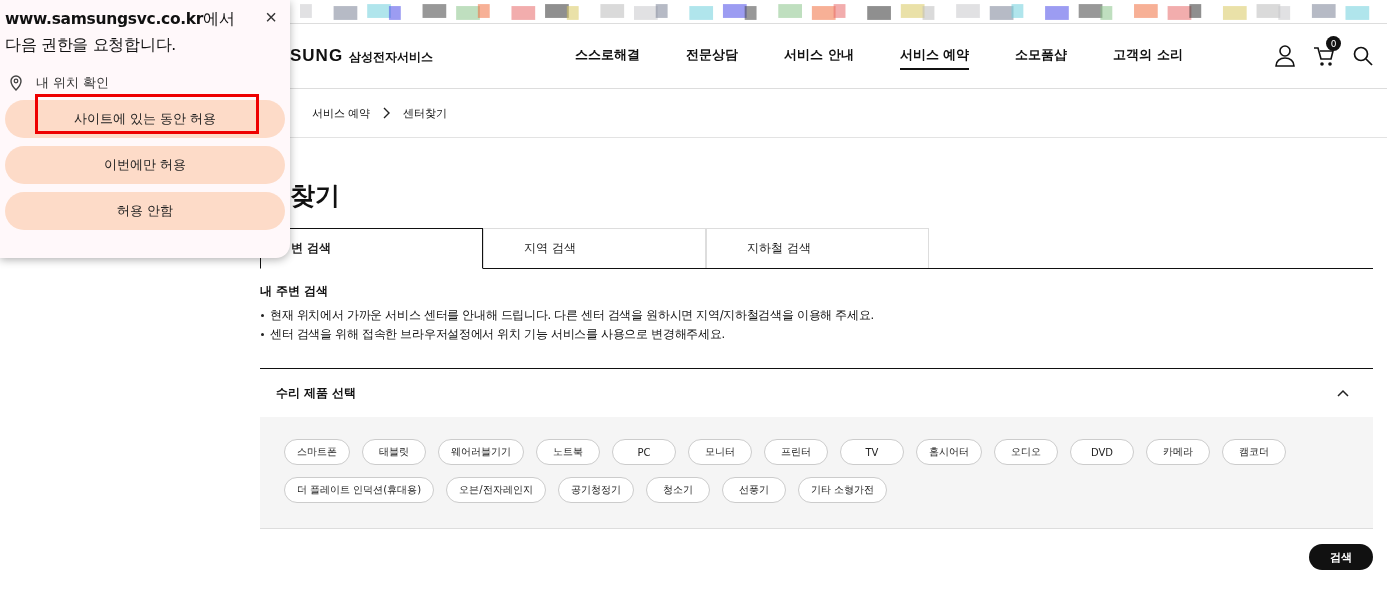  Describe the element at coordinates (391, 57) in the screenshot. I see `logo-subtitle: 삼성전자서비스` at that location.